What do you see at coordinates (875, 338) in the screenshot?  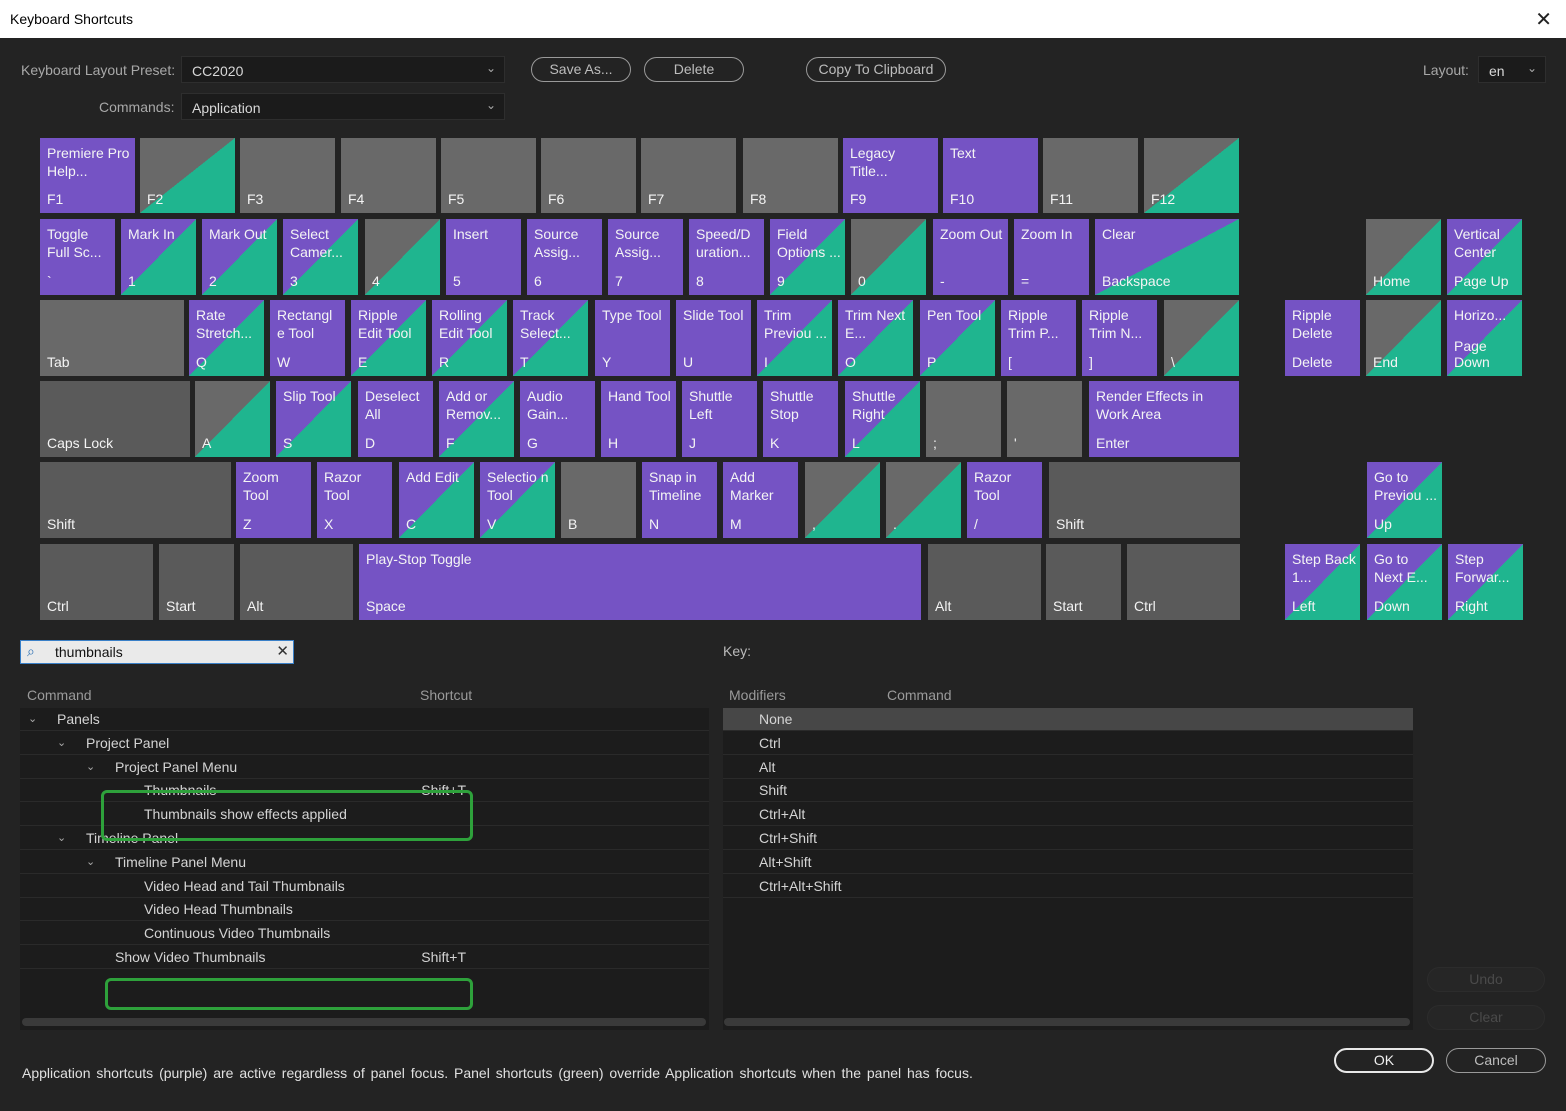 I see `key-o: Trim Next E... O` at bounding box center [875, 338].